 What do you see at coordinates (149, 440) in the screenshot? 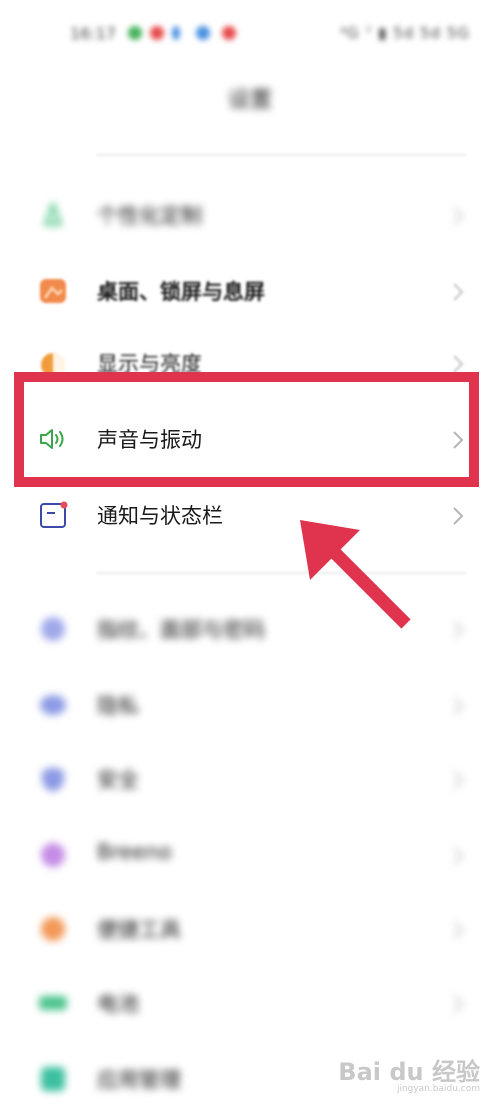
I see `settings-item-label: 声音与振动` at bounding box center [149, 440].